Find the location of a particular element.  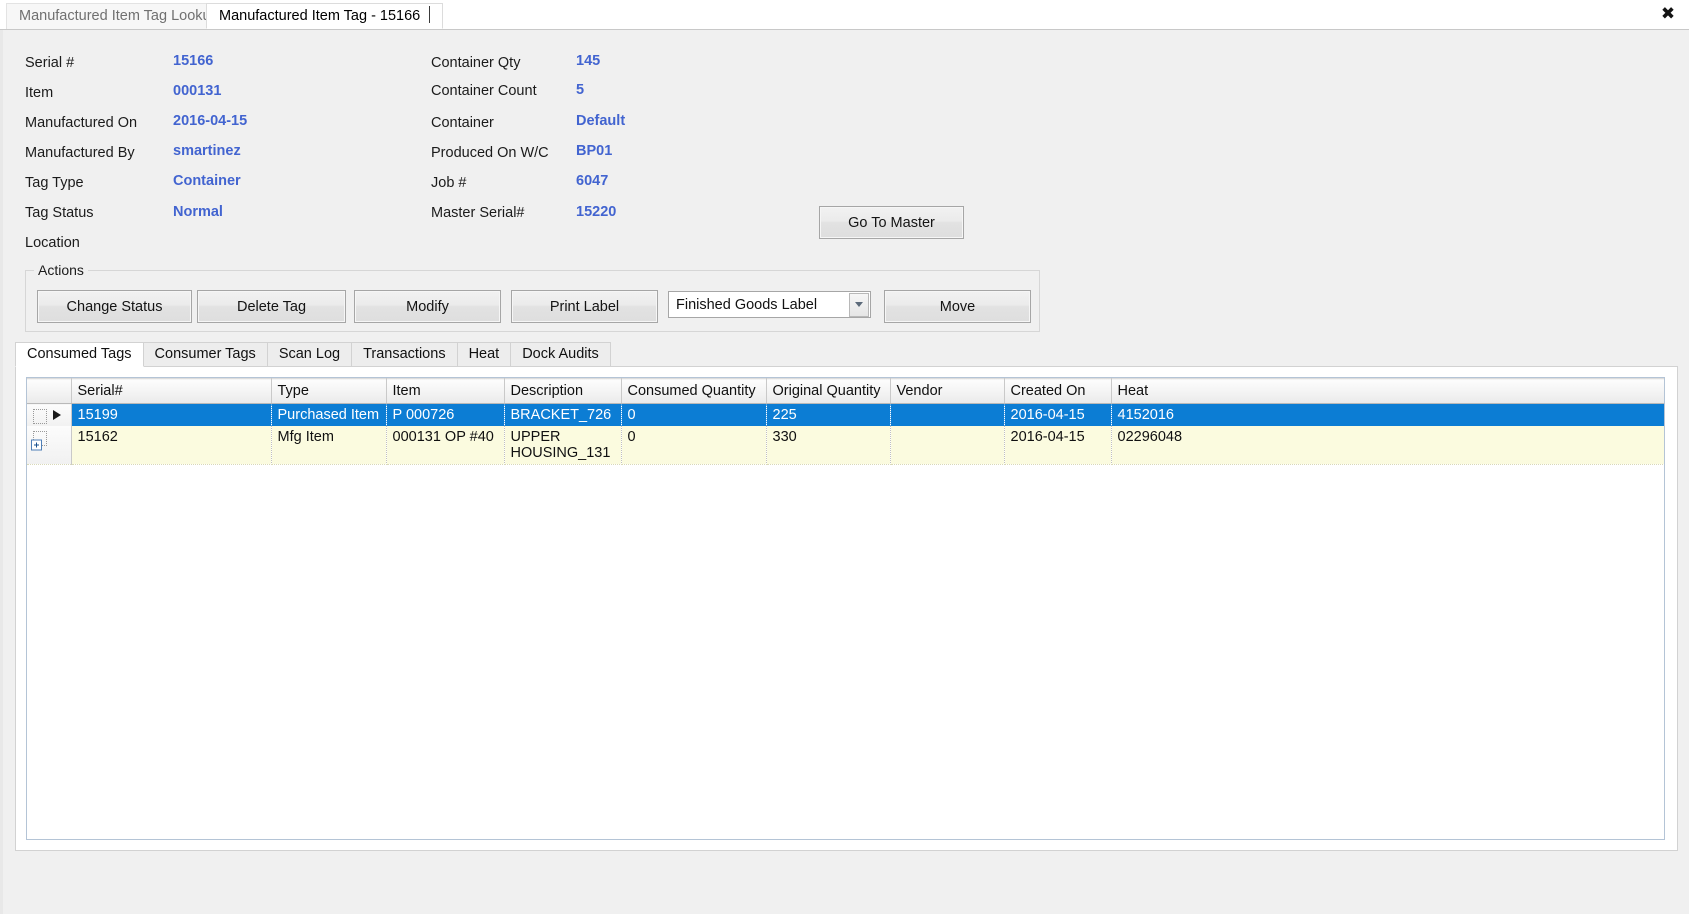

label-tag-status: Tag Status is located at coordinates (59, 213).